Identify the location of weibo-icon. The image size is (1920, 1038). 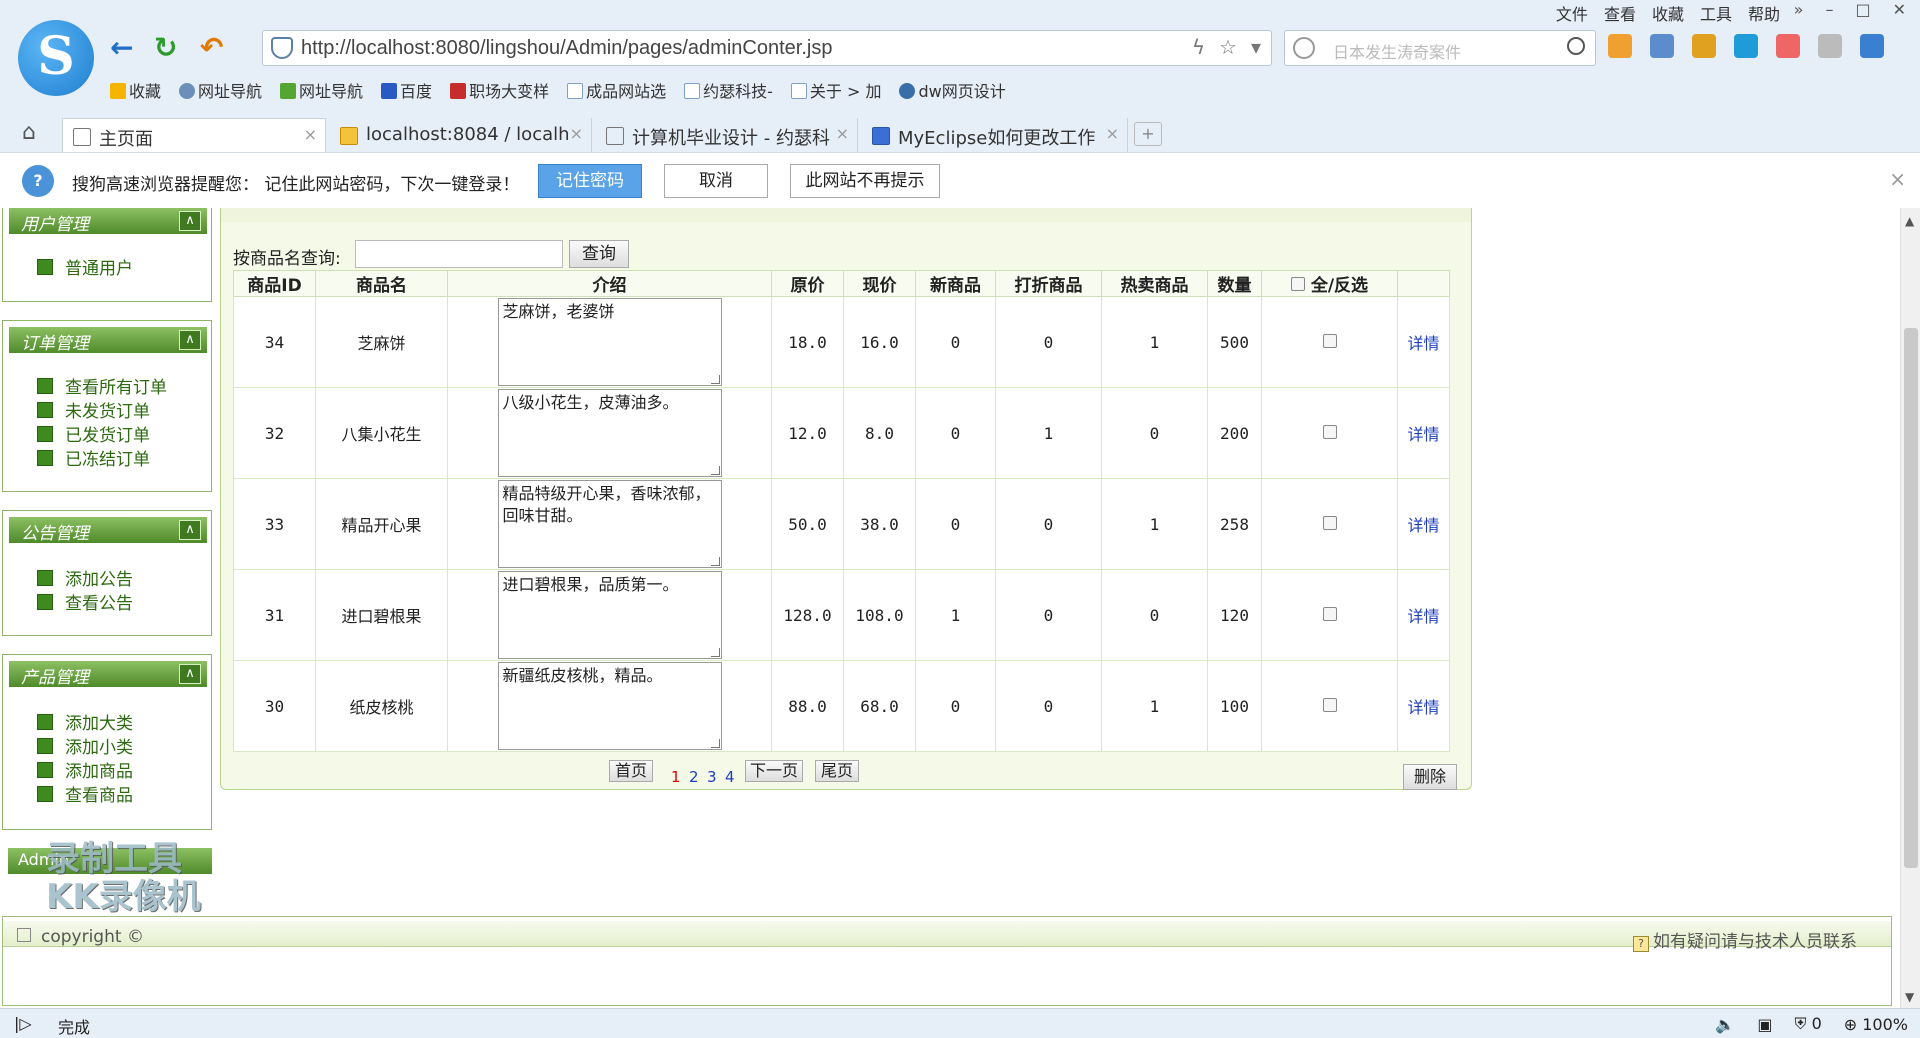
(1788, 46).